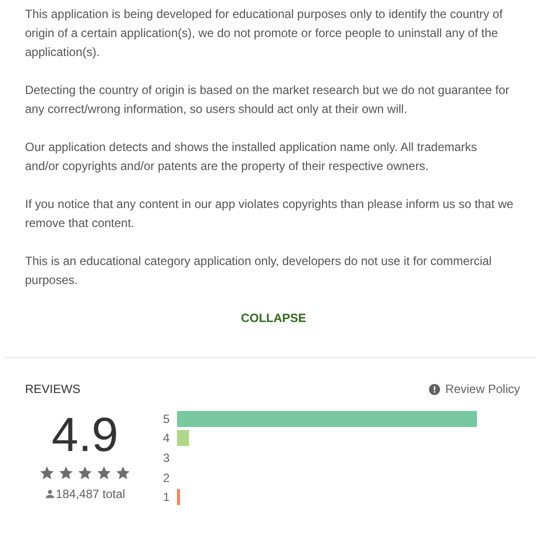 This screenshot has width=536, height=536. I want to click on person-icon, so click(49, 494).